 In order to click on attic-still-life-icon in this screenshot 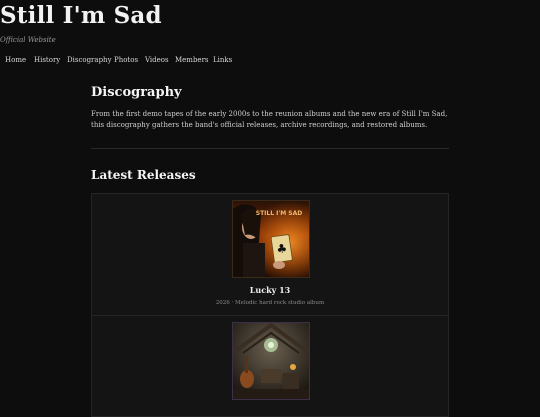, I will do `click(271, 361)`.